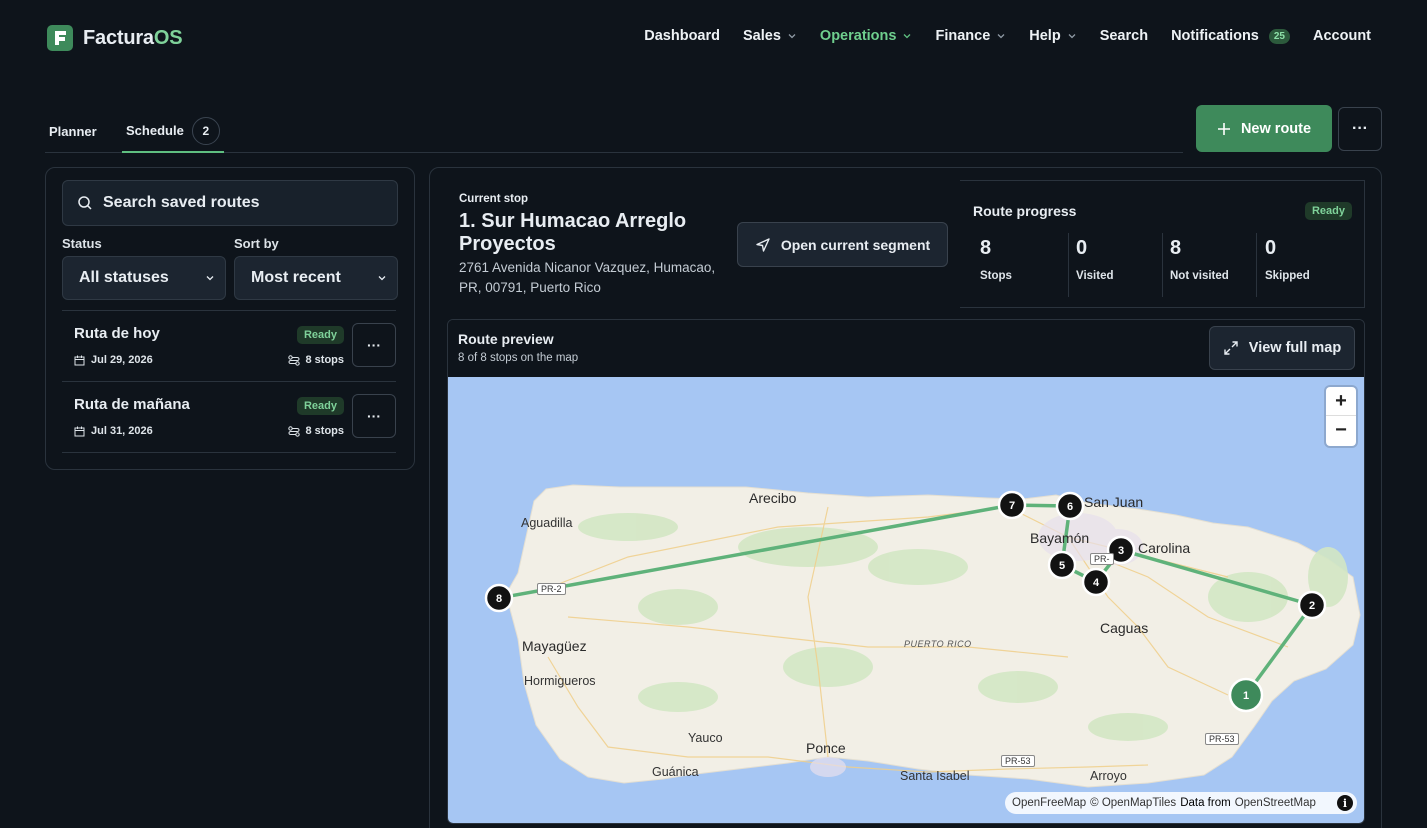  What do you see at coordinates (1231, 348) in the screenshot?
I see `expand-icon` at bounding box center [1231, 348].